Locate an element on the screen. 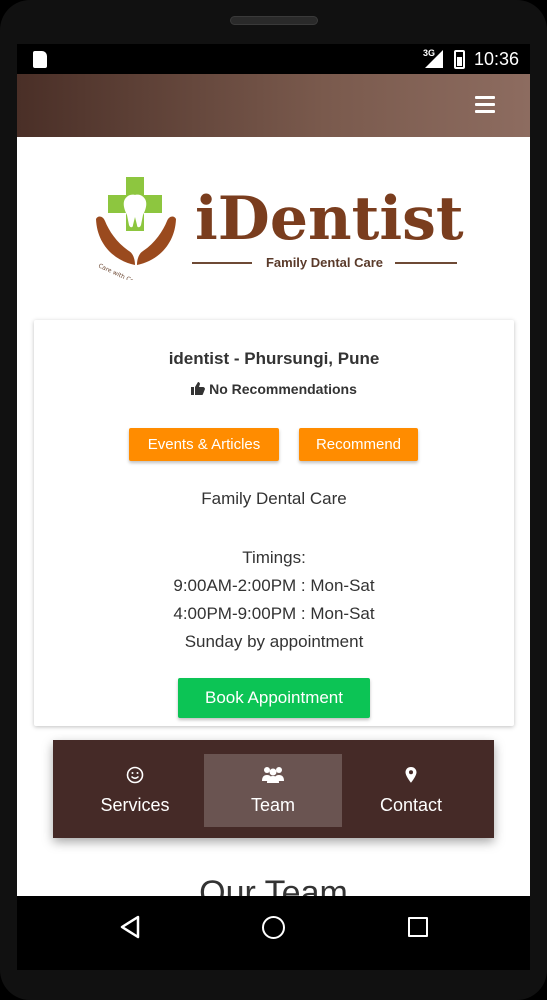 This screenshot has width=547, height=1000. smiley-icon is located at coordinates (135, 775).